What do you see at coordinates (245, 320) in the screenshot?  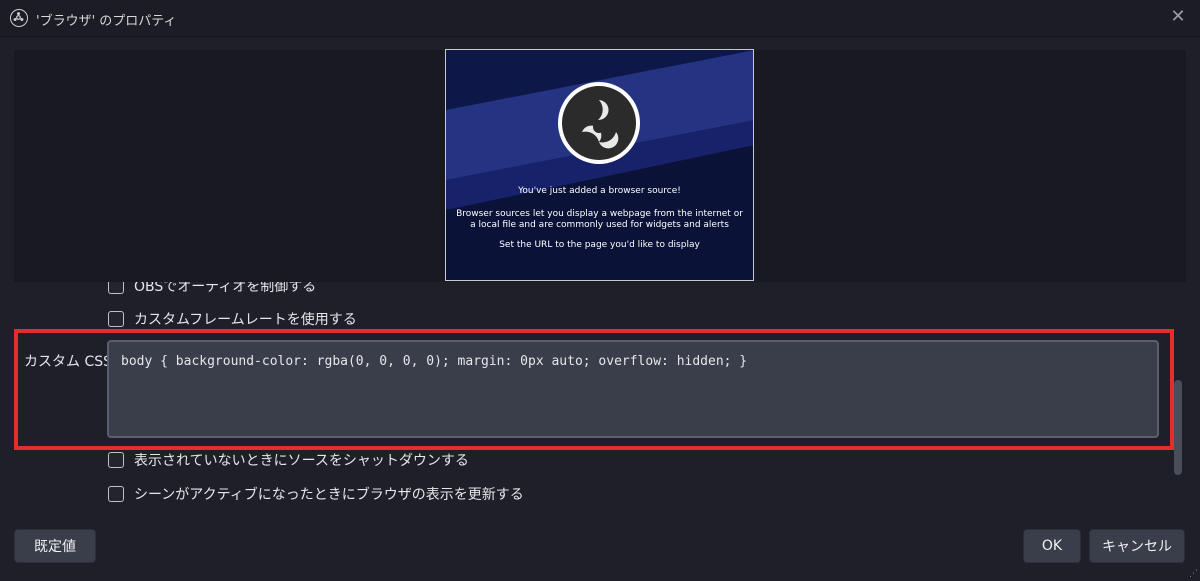 I see `custom-framerate-label: カスタムフレームレートを使用する` at bounding box center [245, 320].